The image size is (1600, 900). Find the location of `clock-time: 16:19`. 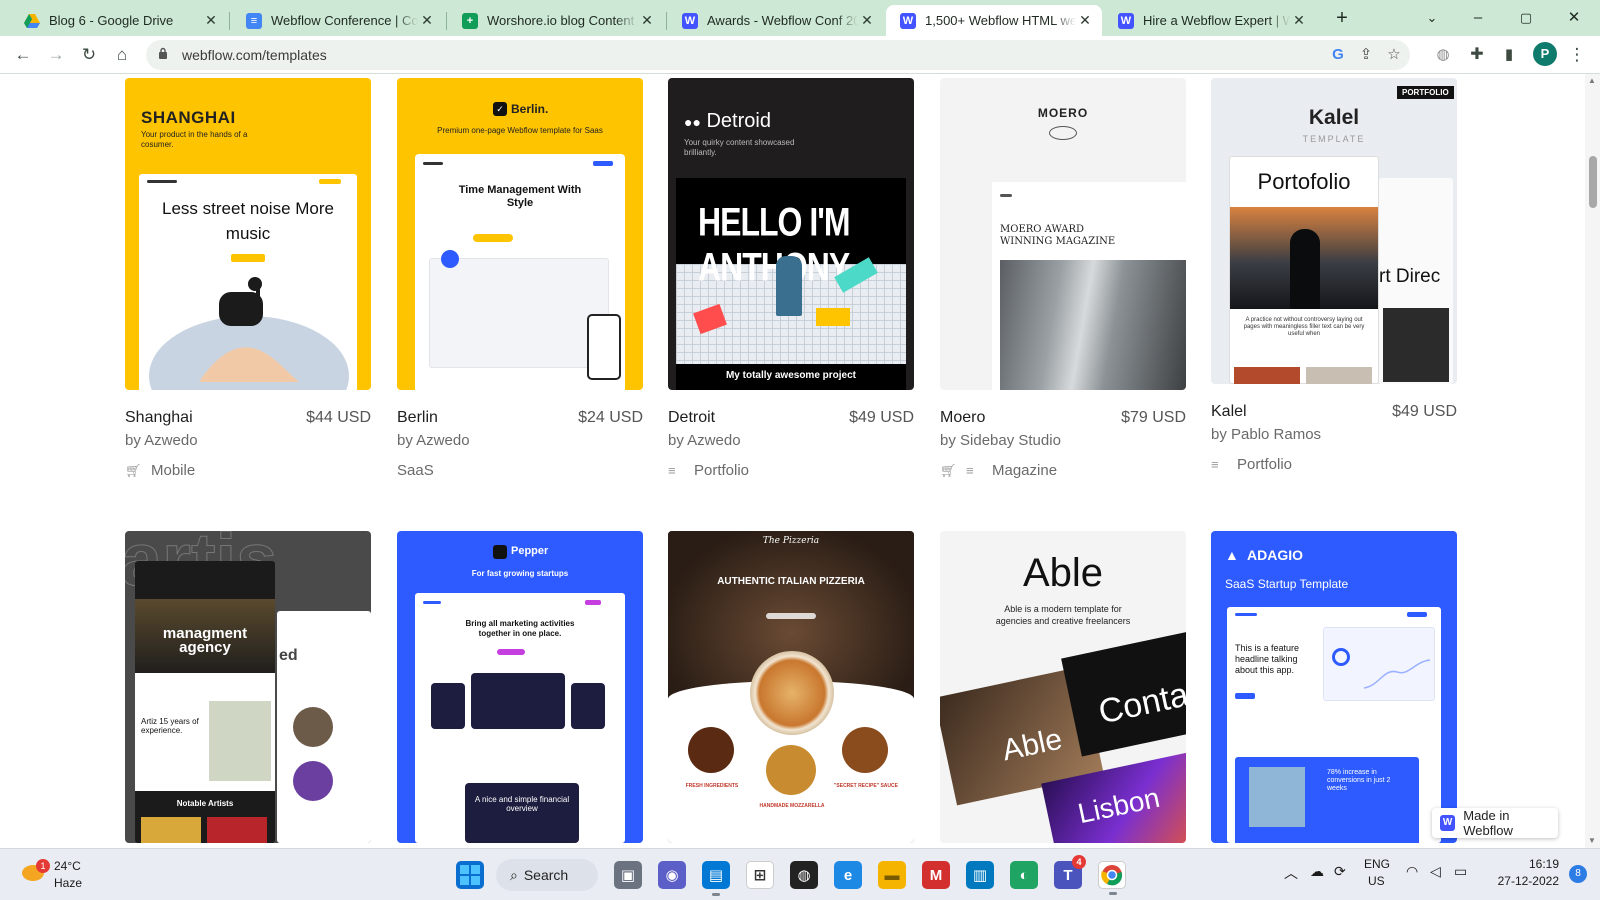

clock-time: 16:19 is located at coordinates (1534, 864).